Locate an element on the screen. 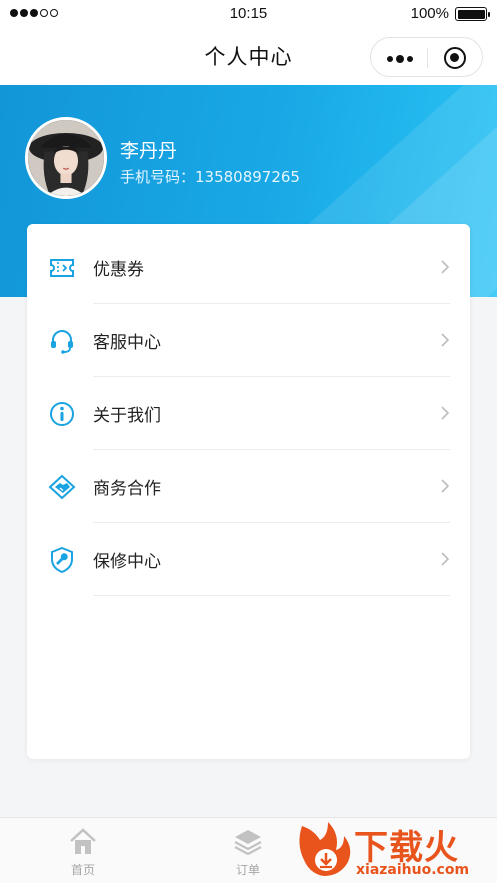  capsule-divider is located at coordinates (427, 58).